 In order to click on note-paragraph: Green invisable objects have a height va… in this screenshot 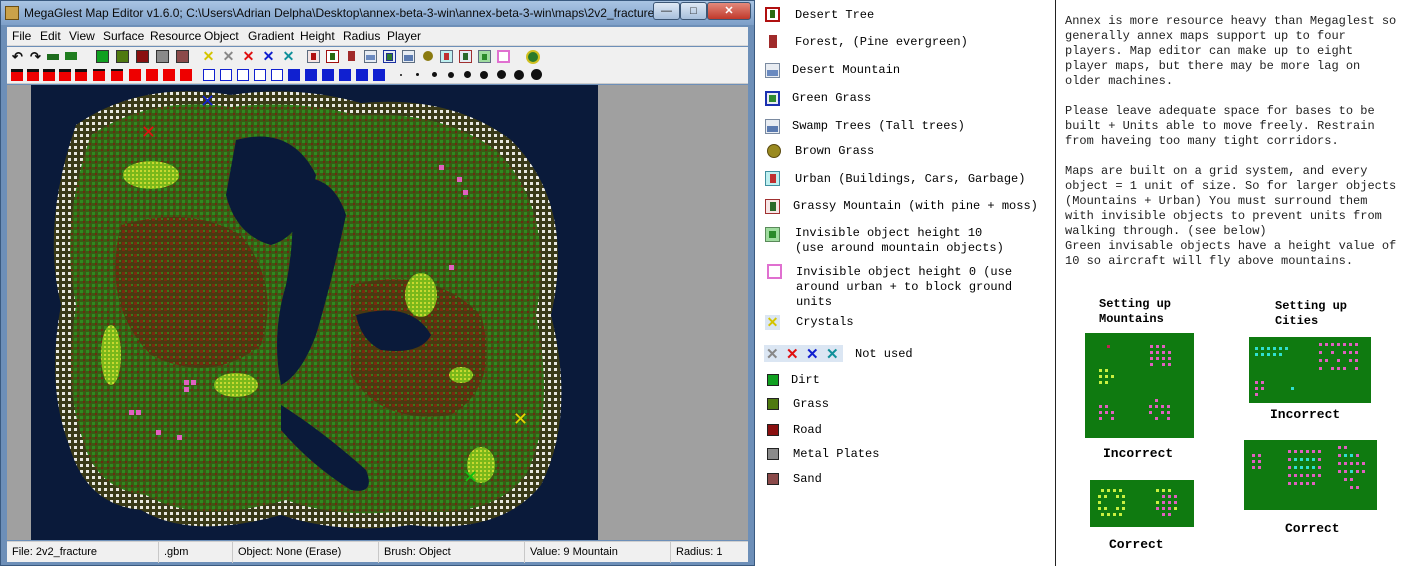, I will do `click(1231, 253)`.